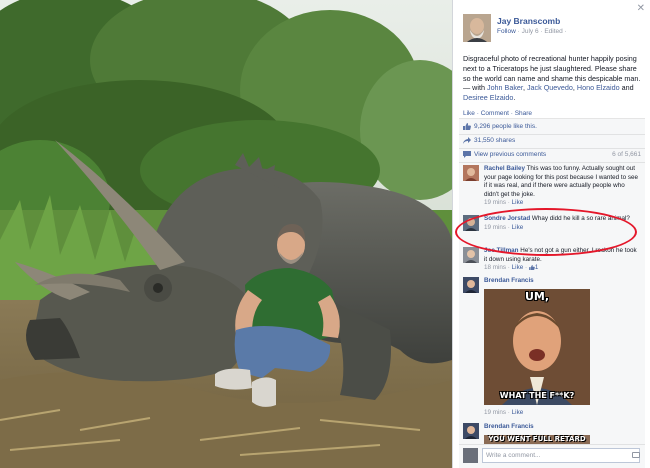 This screenshot has height=468, width=650. I want to click on post-header: Jay Branscomb Follow · July 6 · Edited ·, so click(553, 28).